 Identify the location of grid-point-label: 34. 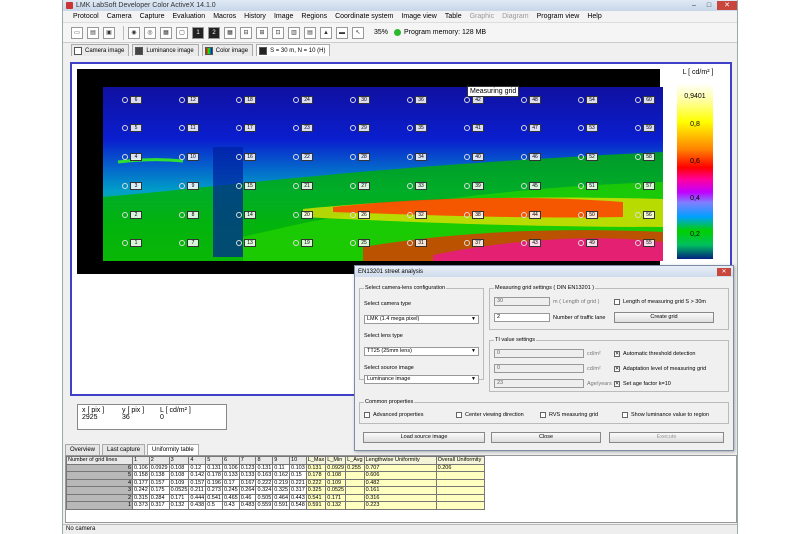
(421, 157).